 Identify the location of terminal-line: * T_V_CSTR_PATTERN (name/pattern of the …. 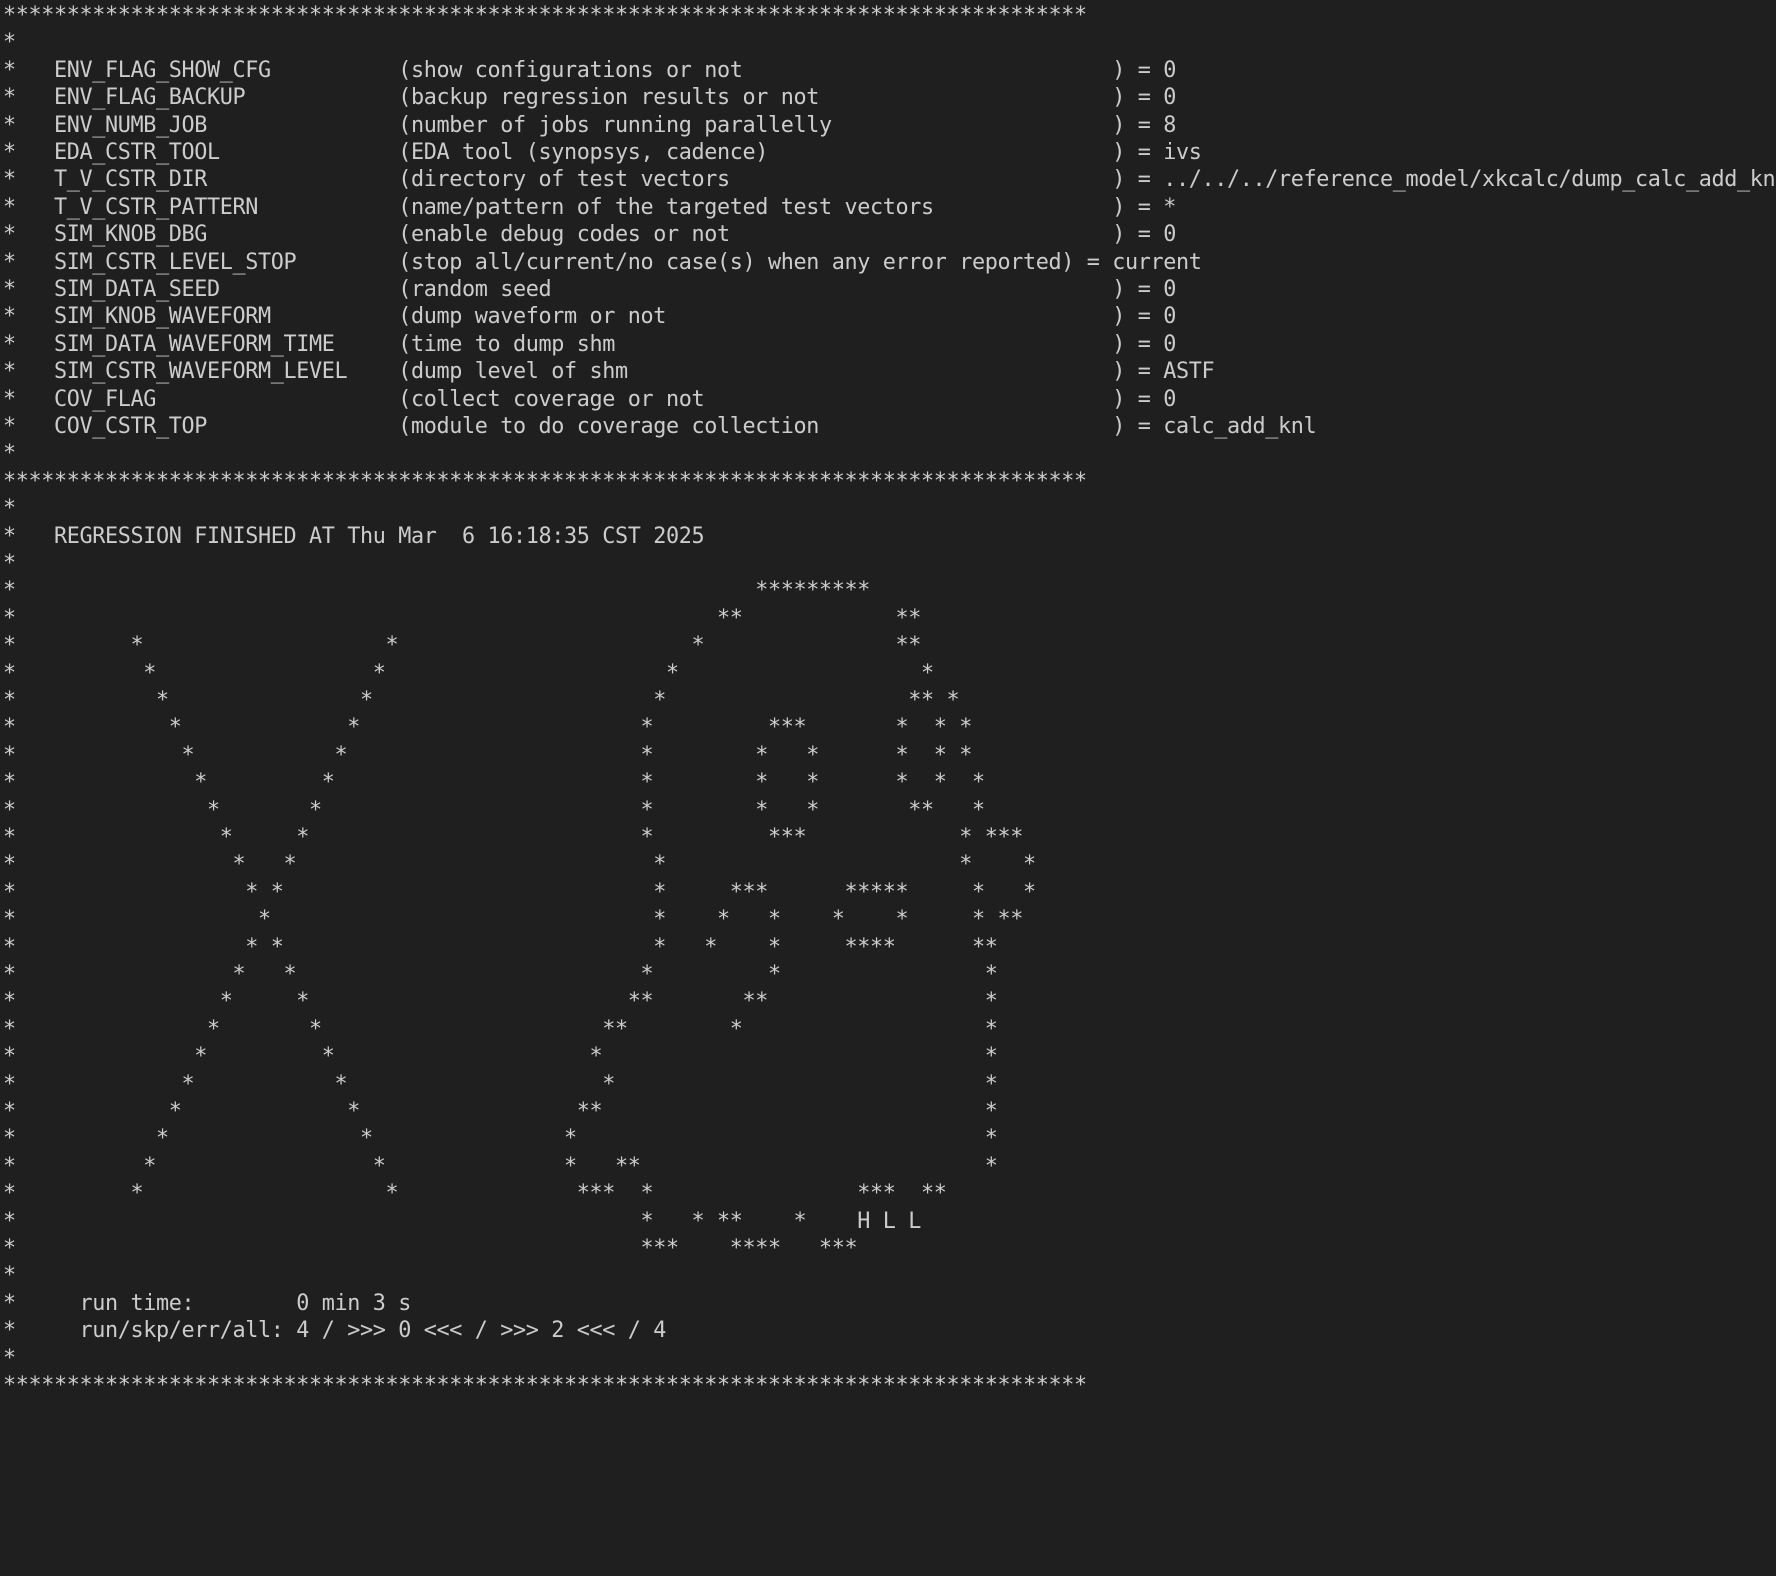
(589, 207).